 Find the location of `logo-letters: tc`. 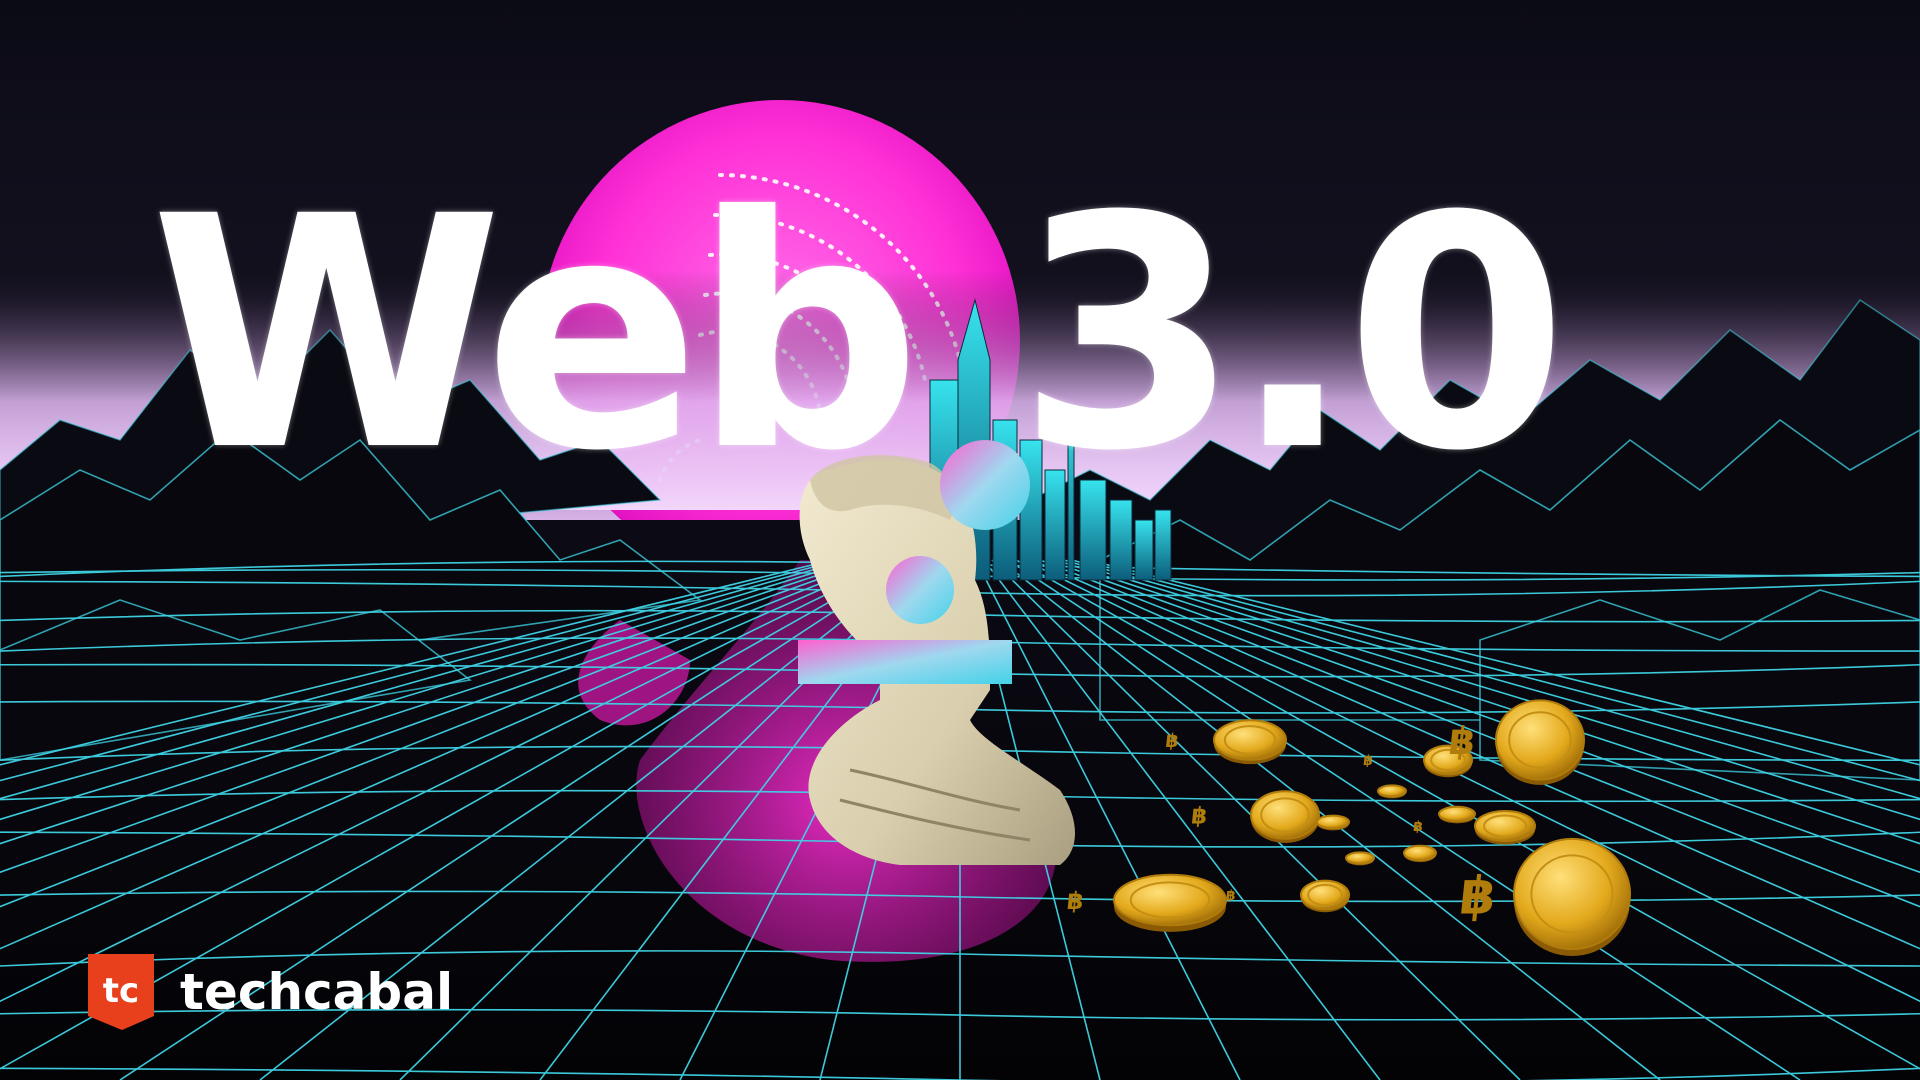

logo-letters: tc is located at coordinates (121, 991).